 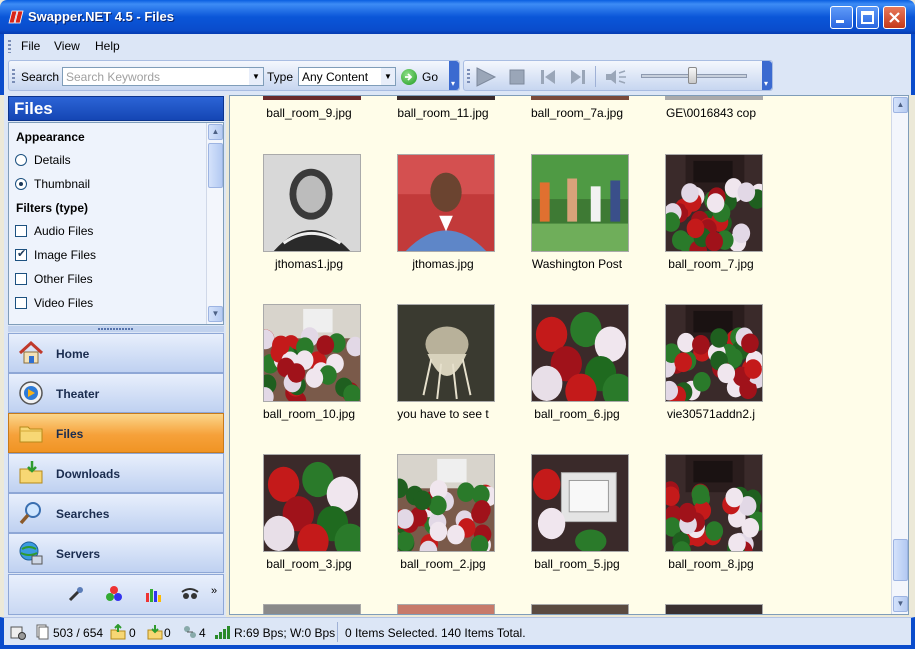 What do you see at coordinates (116, 393) in the screenshot?
I see `nav-theater: Theater` at bounding box center [116, 393].